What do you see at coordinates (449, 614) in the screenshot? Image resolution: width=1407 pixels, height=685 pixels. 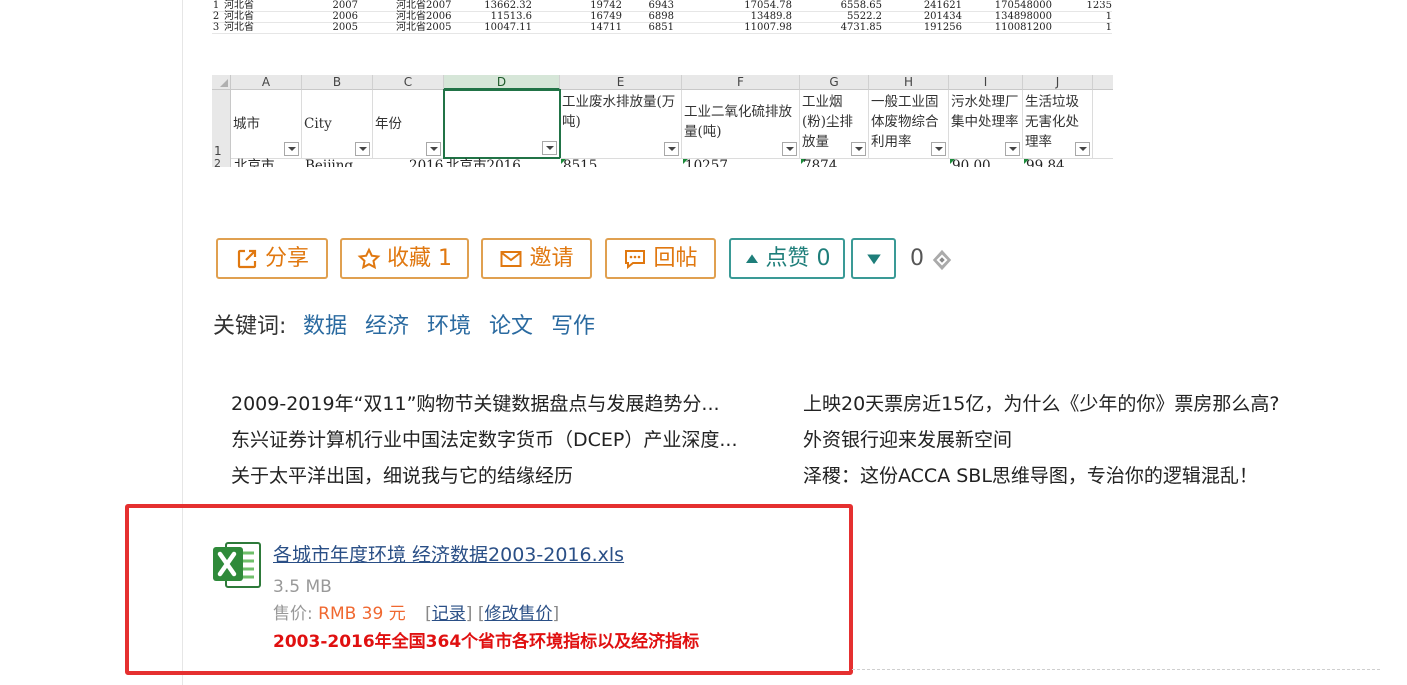 I see `record-link: 记录` at bounding box center [449, 614].